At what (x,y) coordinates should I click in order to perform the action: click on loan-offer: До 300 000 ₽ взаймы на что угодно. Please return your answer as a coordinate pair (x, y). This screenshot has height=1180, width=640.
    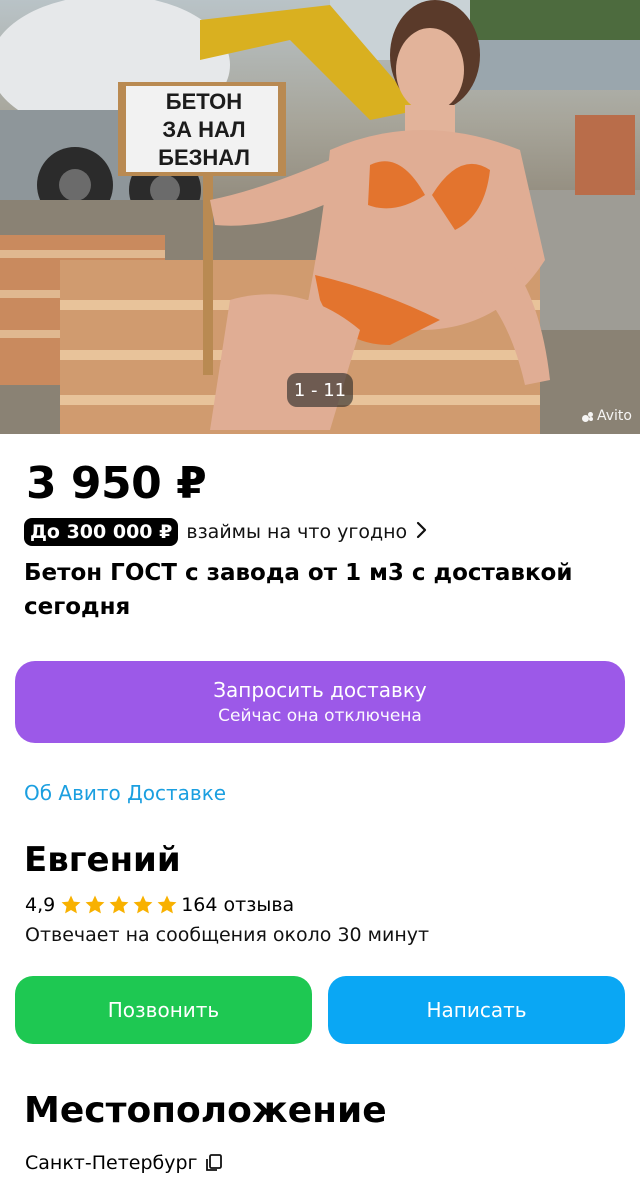
    Looking at the image, I should click on (225, 532).